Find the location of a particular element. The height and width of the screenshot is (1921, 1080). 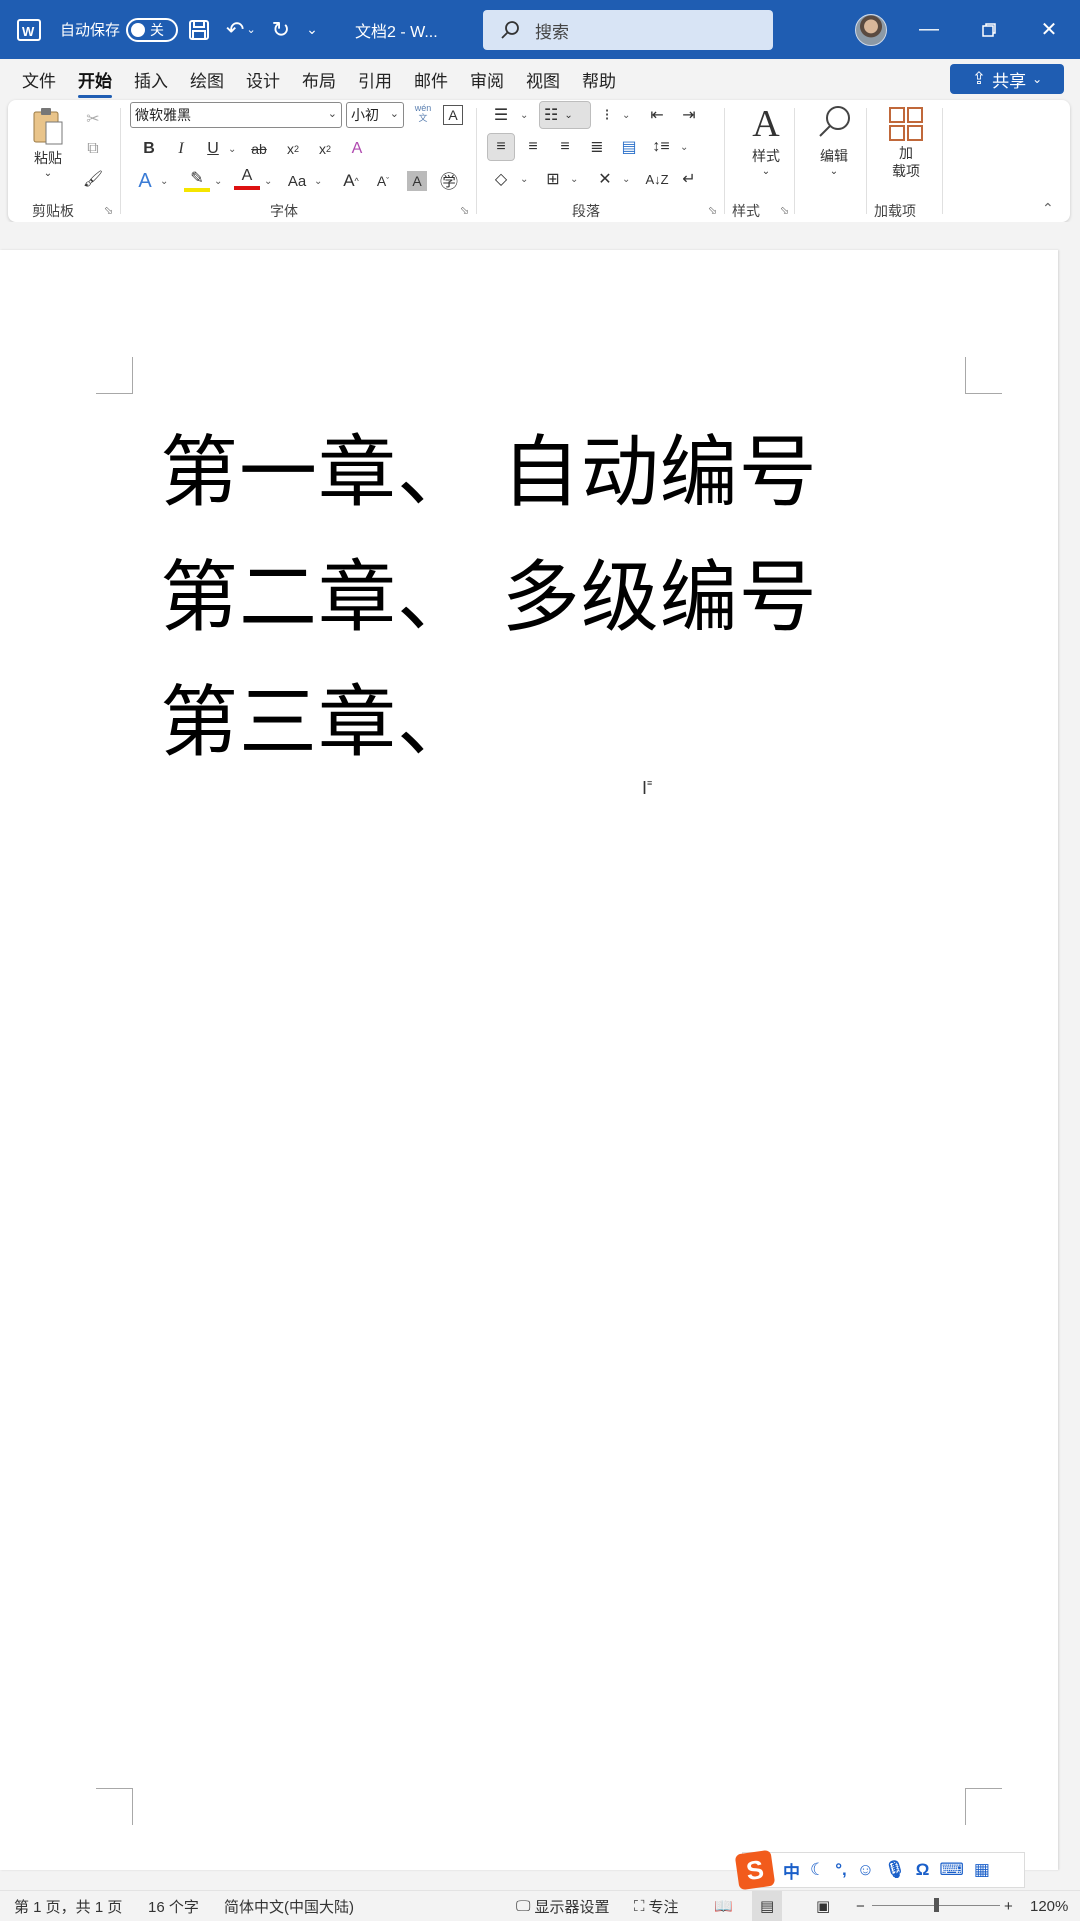

tab-design: 设计 is located at coordinates (263, 79).